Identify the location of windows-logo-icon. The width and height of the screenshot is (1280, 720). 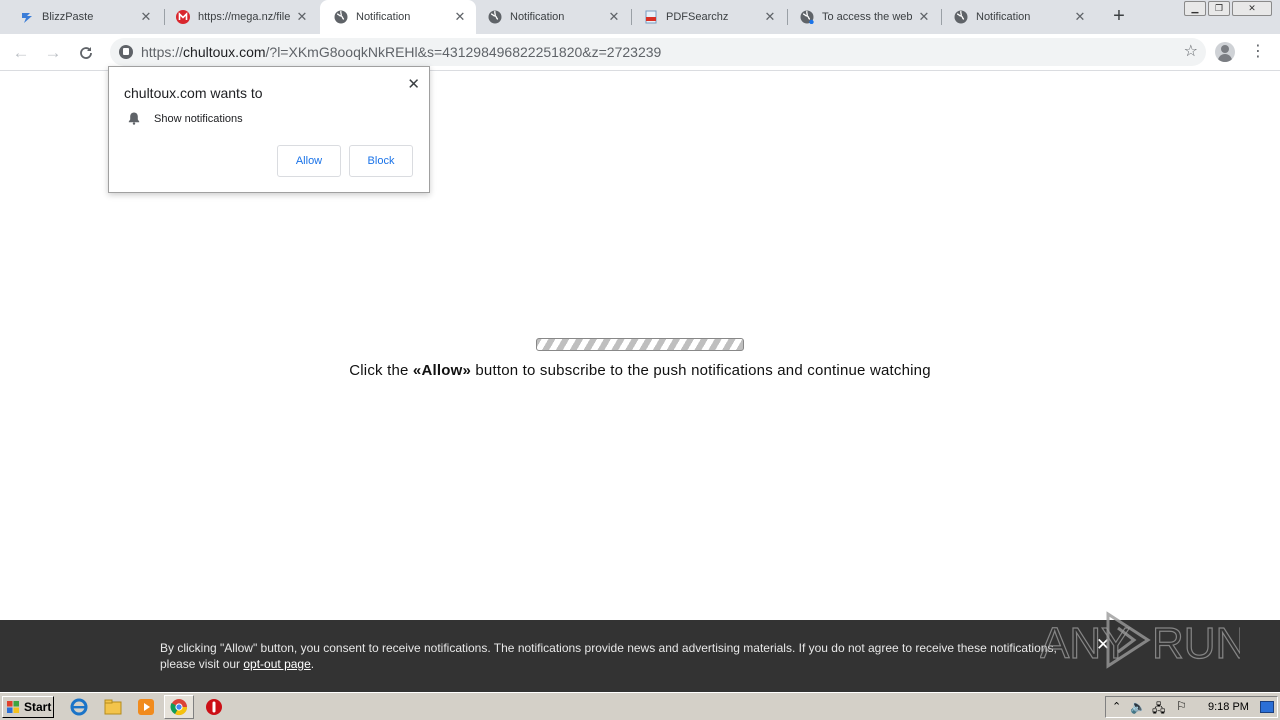
(13, 707).